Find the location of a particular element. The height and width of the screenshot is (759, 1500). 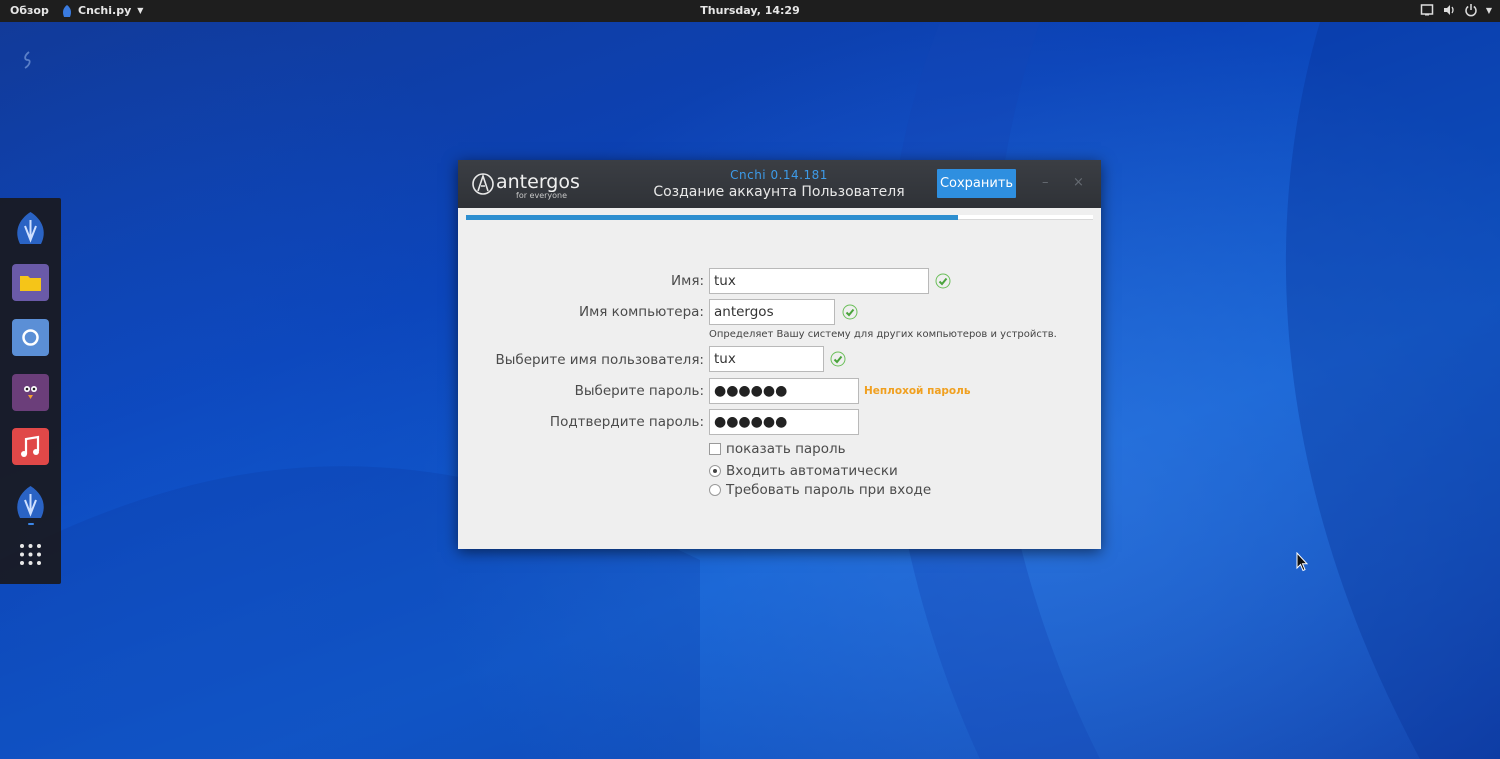

files-icon is located at coordinates (30, 282).